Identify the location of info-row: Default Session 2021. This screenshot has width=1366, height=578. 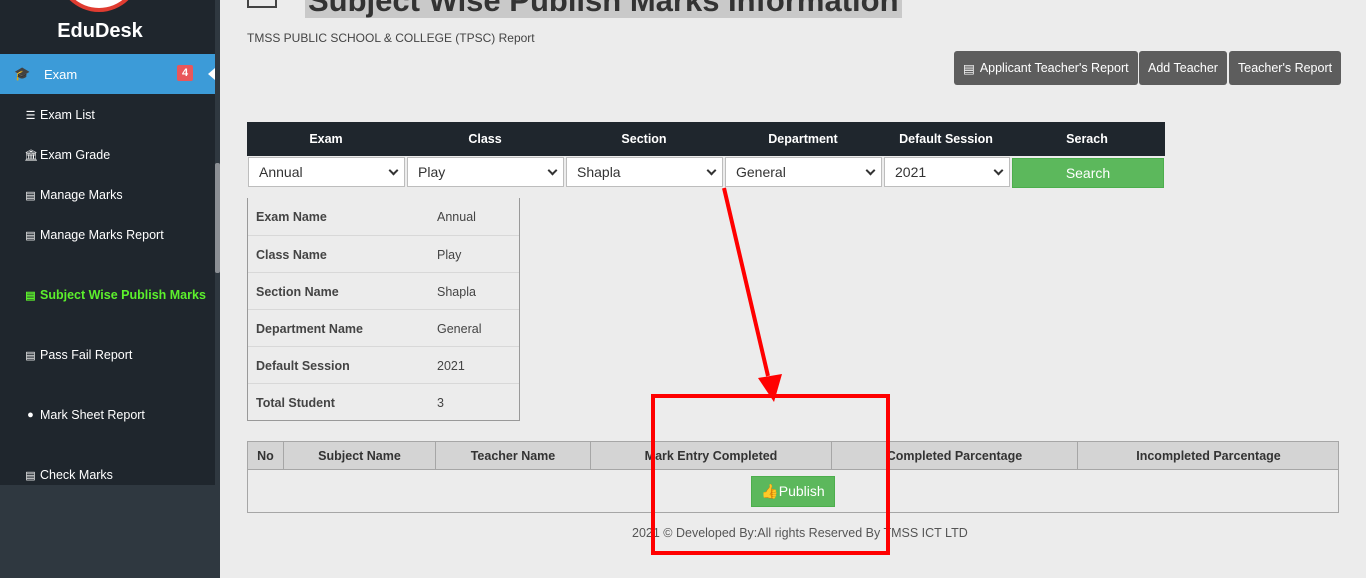
(383, 364).